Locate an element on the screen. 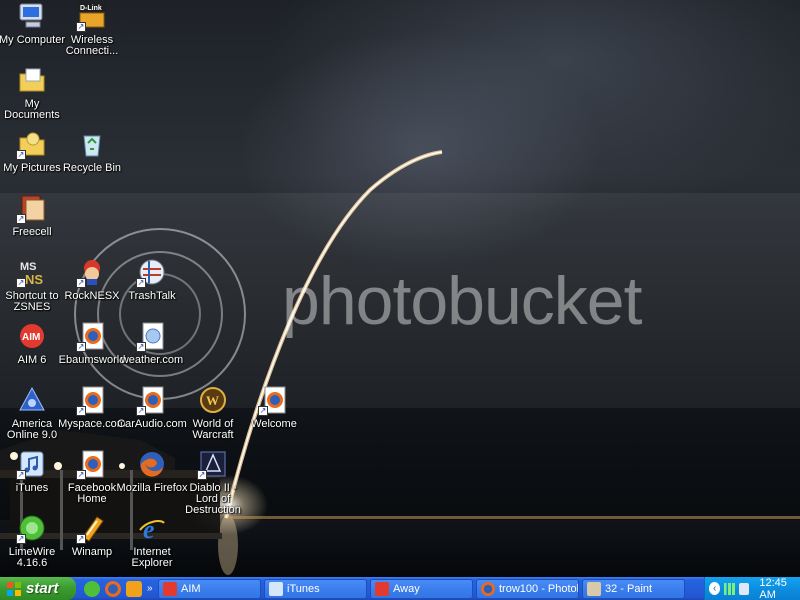 The width and height of the screenshot is (800, 600). clock: 12:45 AM is located at coordinates (779, 588).